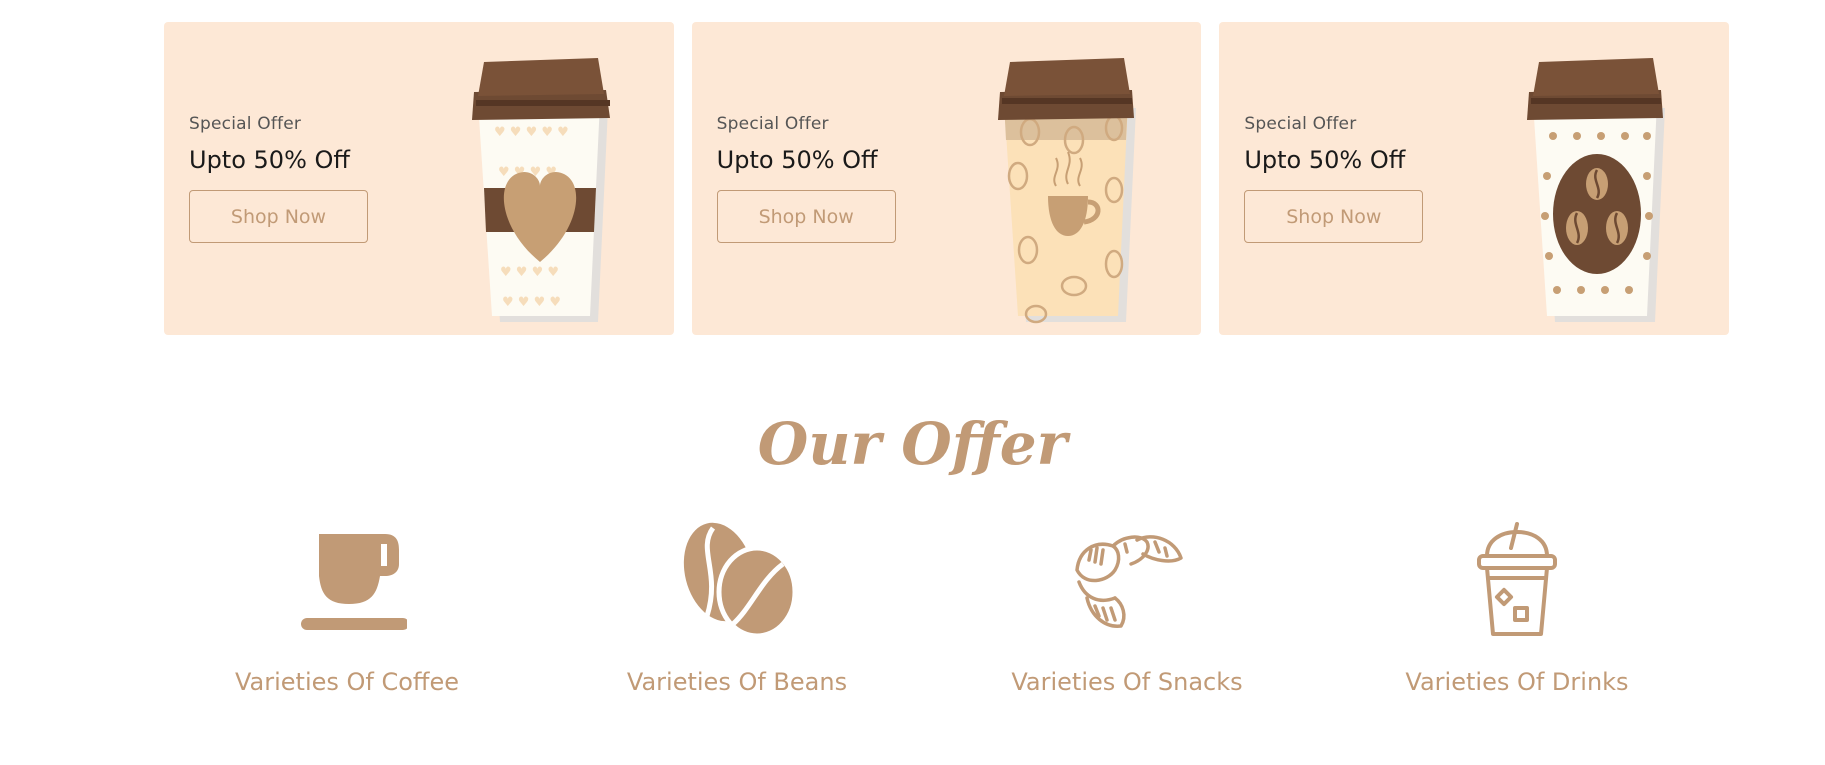  Describe the element at coordinates (1517, 580) in the screenshot. I see `iced-drink-icon` at that location.